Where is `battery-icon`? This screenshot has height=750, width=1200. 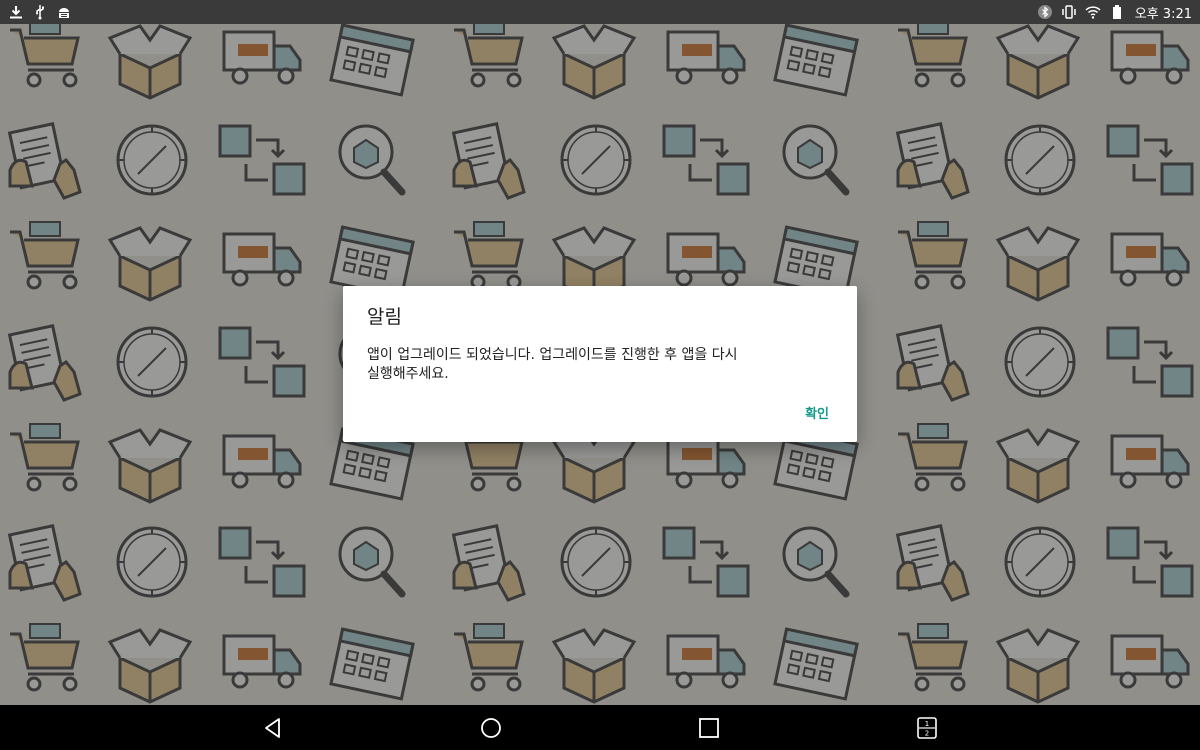
battery-icon is located at coordinates (1117, 12).